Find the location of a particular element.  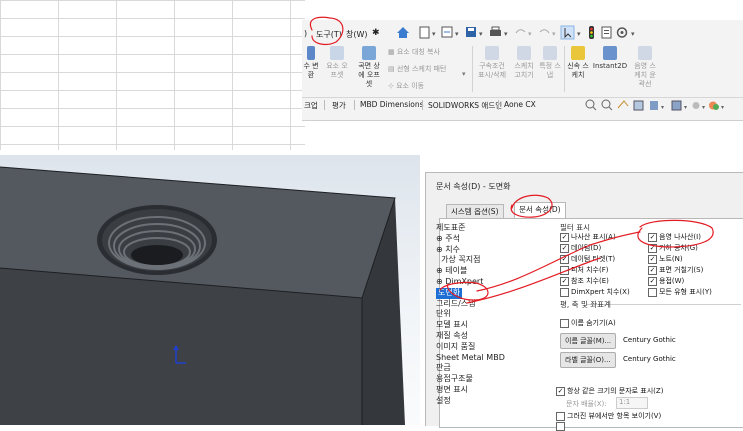

annotation-circle-doc-tab is located at coordinates (531, 206).